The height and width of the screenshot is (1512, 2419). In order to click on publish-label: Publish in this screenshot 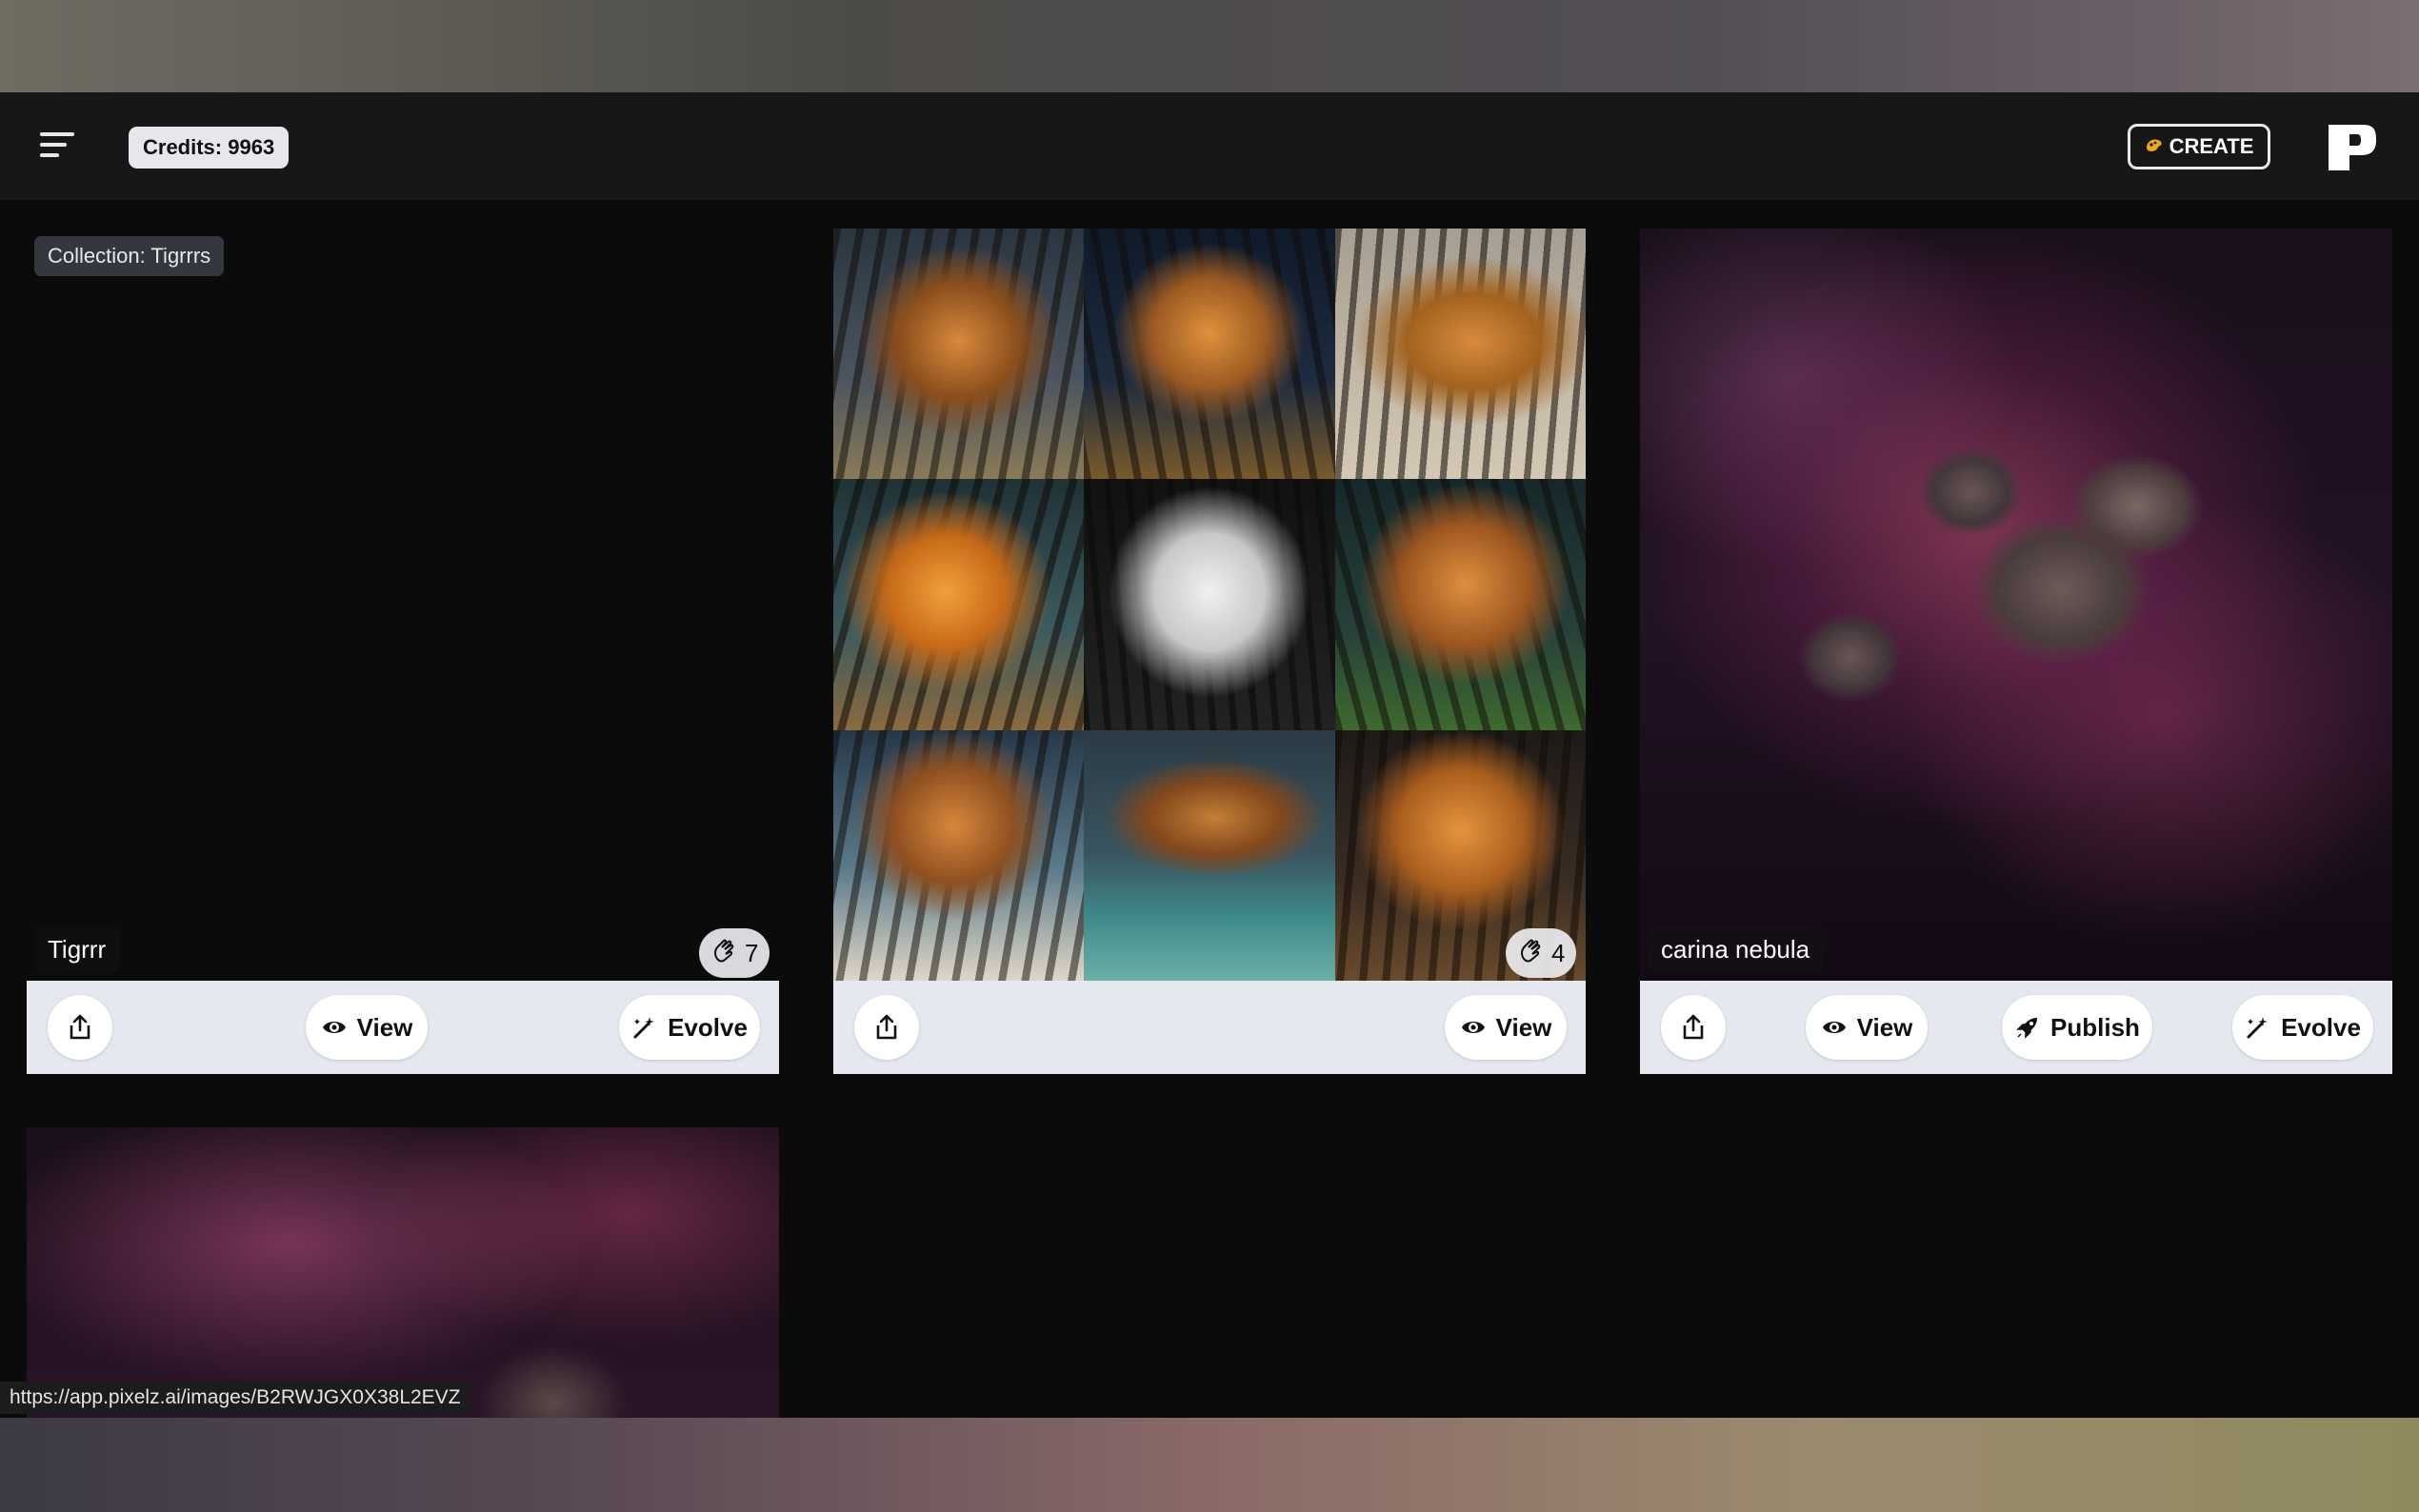, I will do `click(2095, 1027)`.